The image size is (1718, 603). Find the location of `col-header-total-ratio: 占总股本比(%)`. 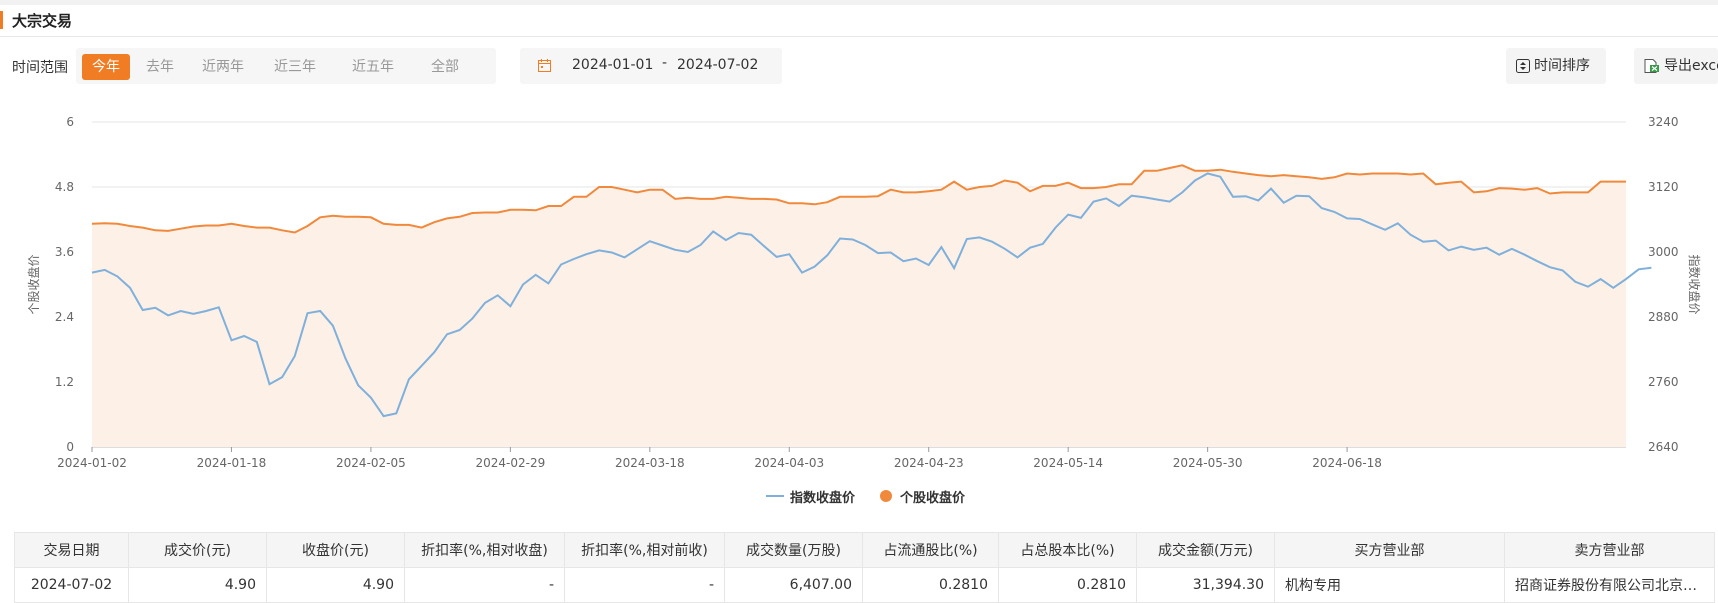

col-header-total-ratio: 占总股本比(%) is located at coordinates (1067, 550).